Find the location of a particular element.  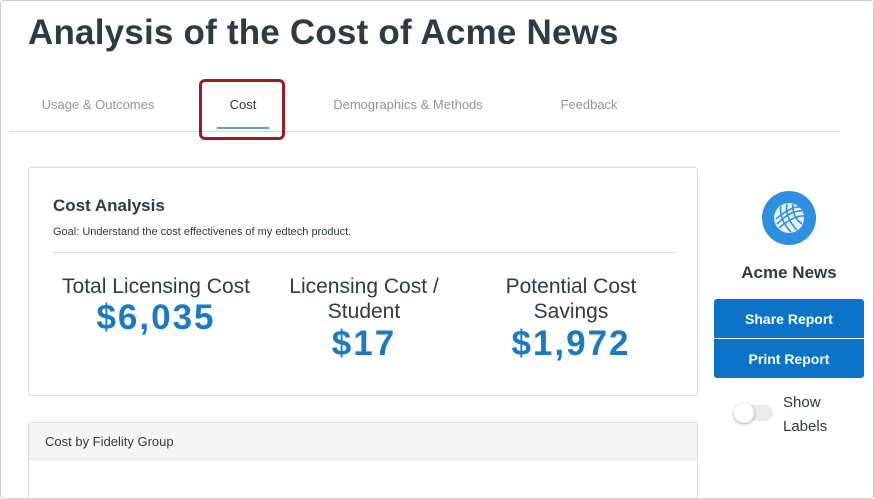

active-tab-indicator is located at coordinates (243, 128).